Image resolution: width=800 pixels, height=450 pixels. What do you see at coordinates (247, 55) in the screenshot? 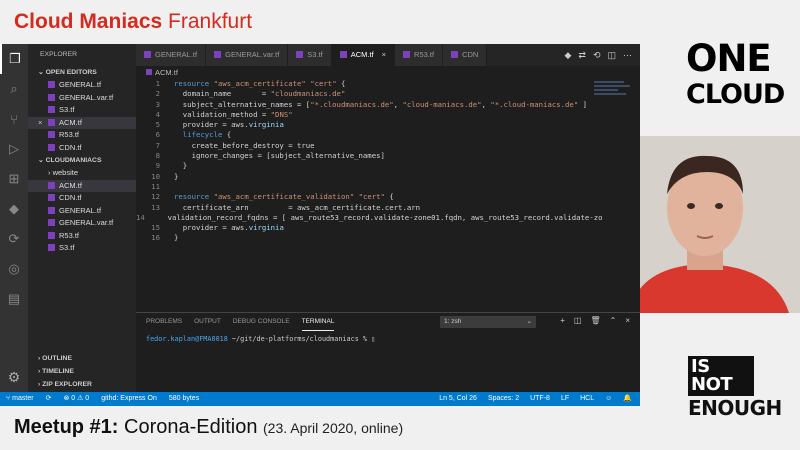
I see `tab-general-var: GENERAL.var.tf` at bounding box center [247, 55].